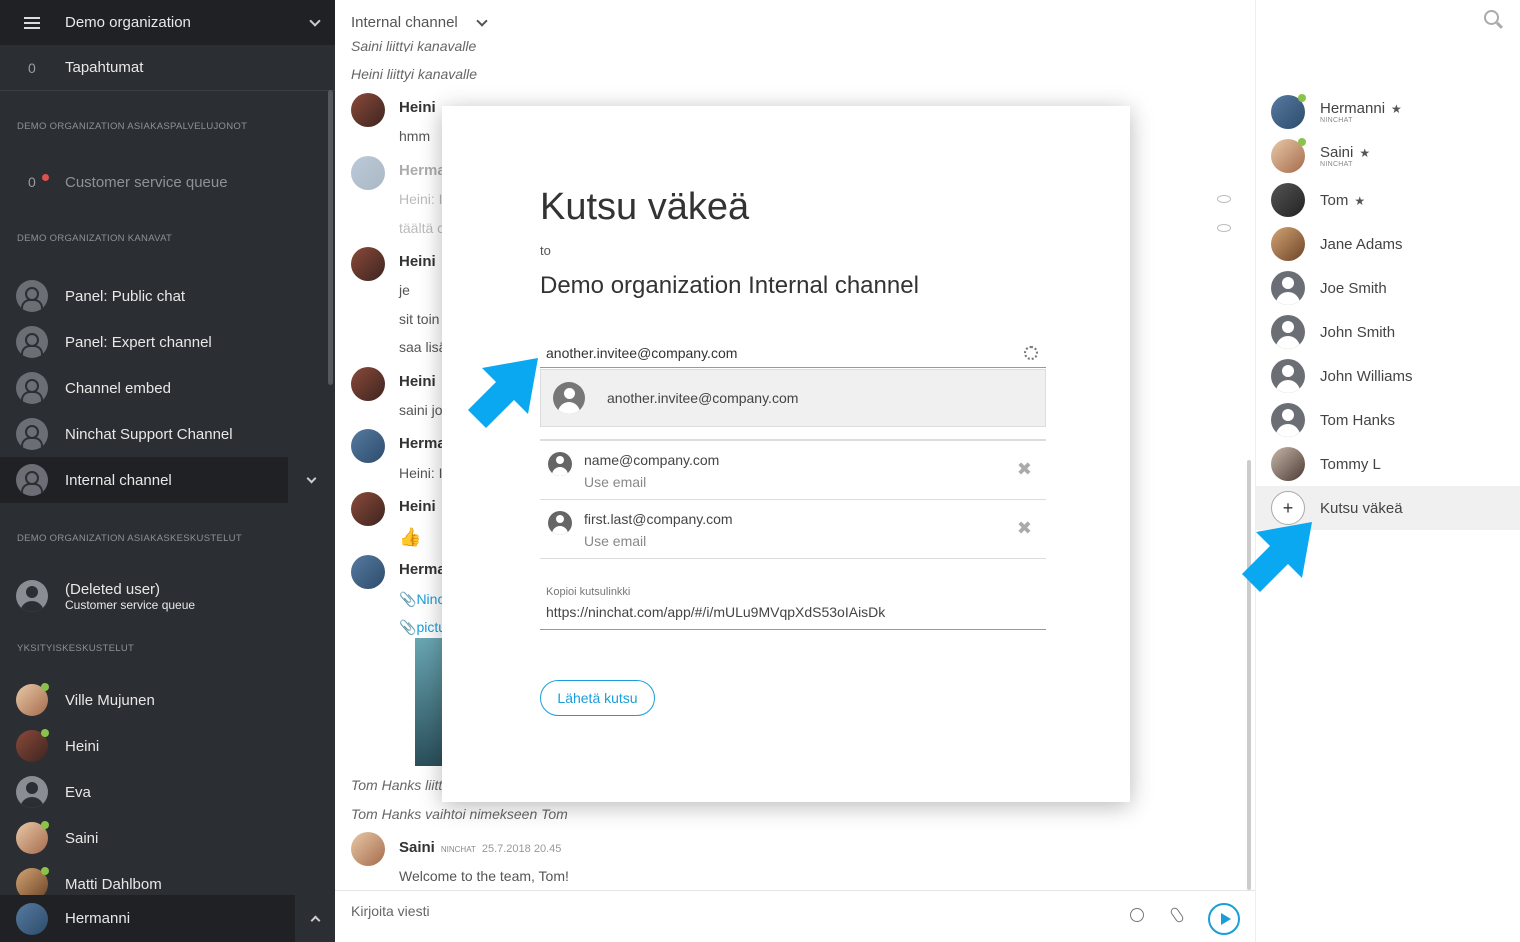  What do you see at coordinates (167, 792) in the screenshot?
I see `sidebar-item-eva: Eva` at bounding box center [167, 792].